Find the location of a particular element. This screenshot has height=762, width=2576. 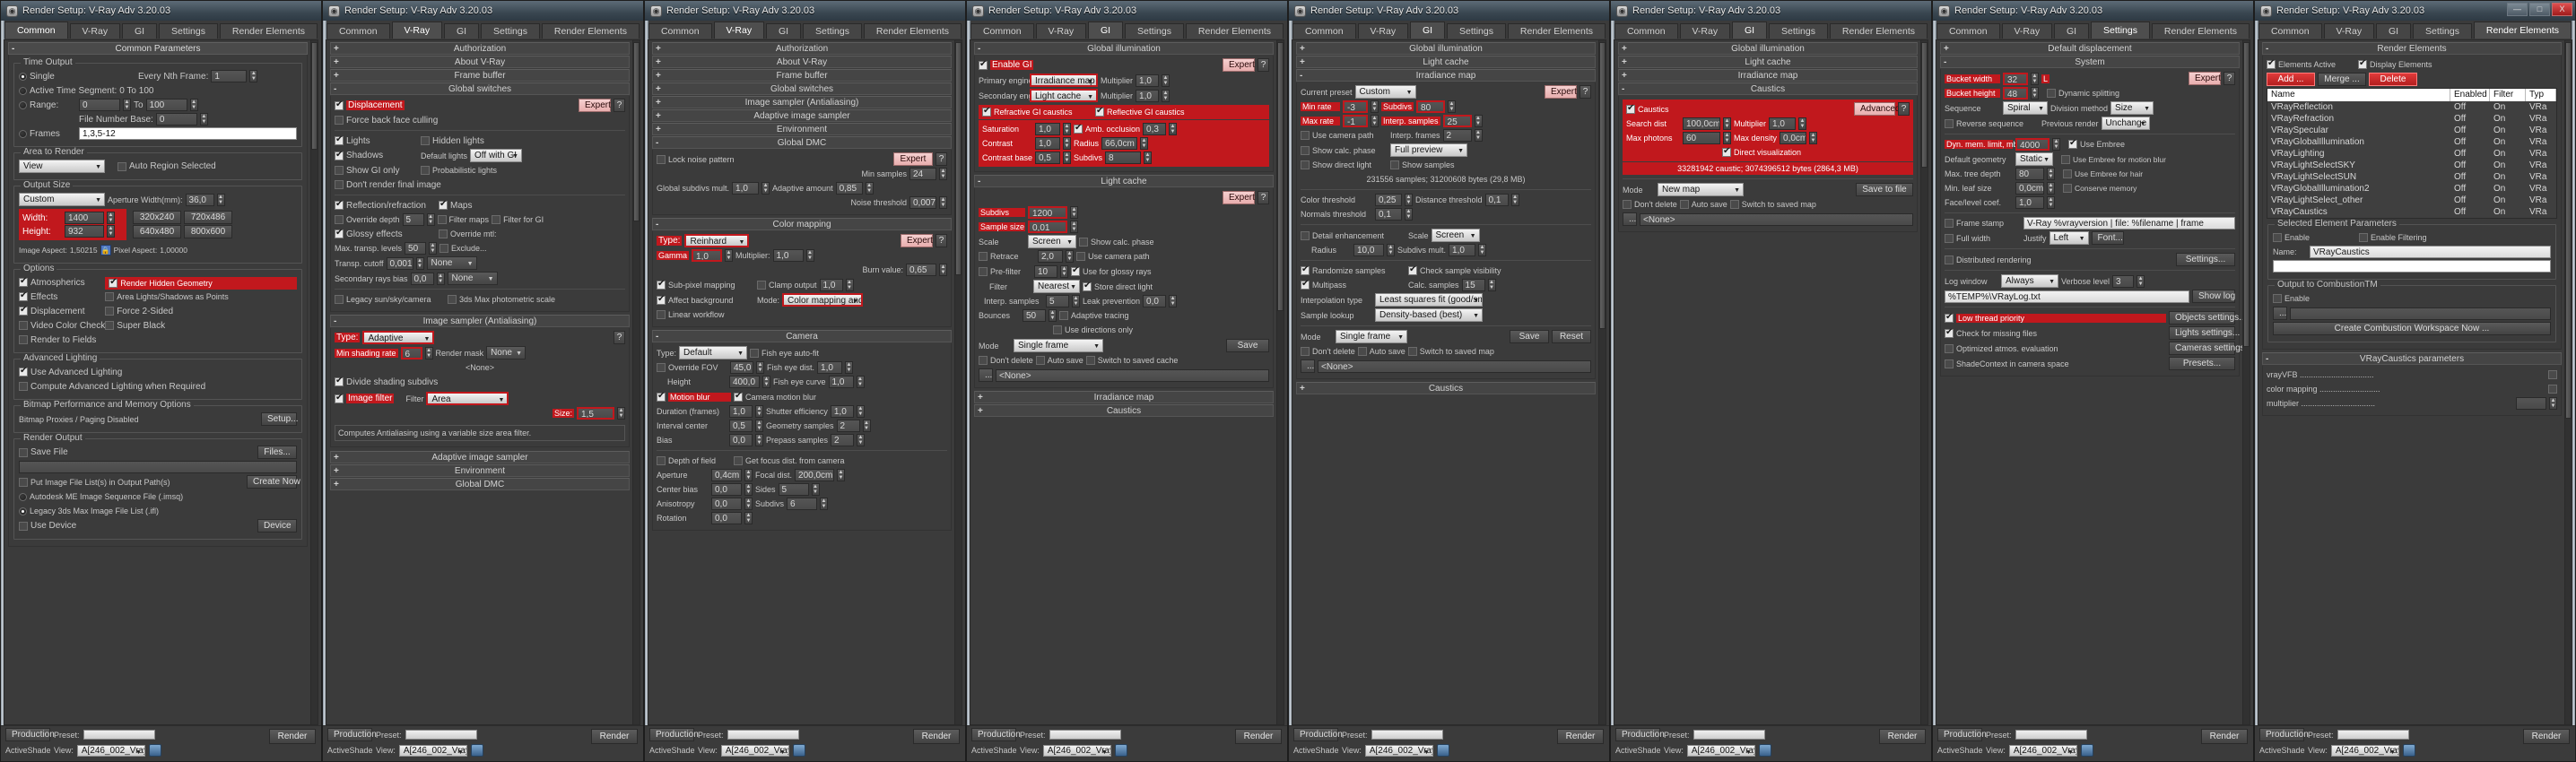

select-primary-engine: Irradiance map is located at coordinates (1064, 80).